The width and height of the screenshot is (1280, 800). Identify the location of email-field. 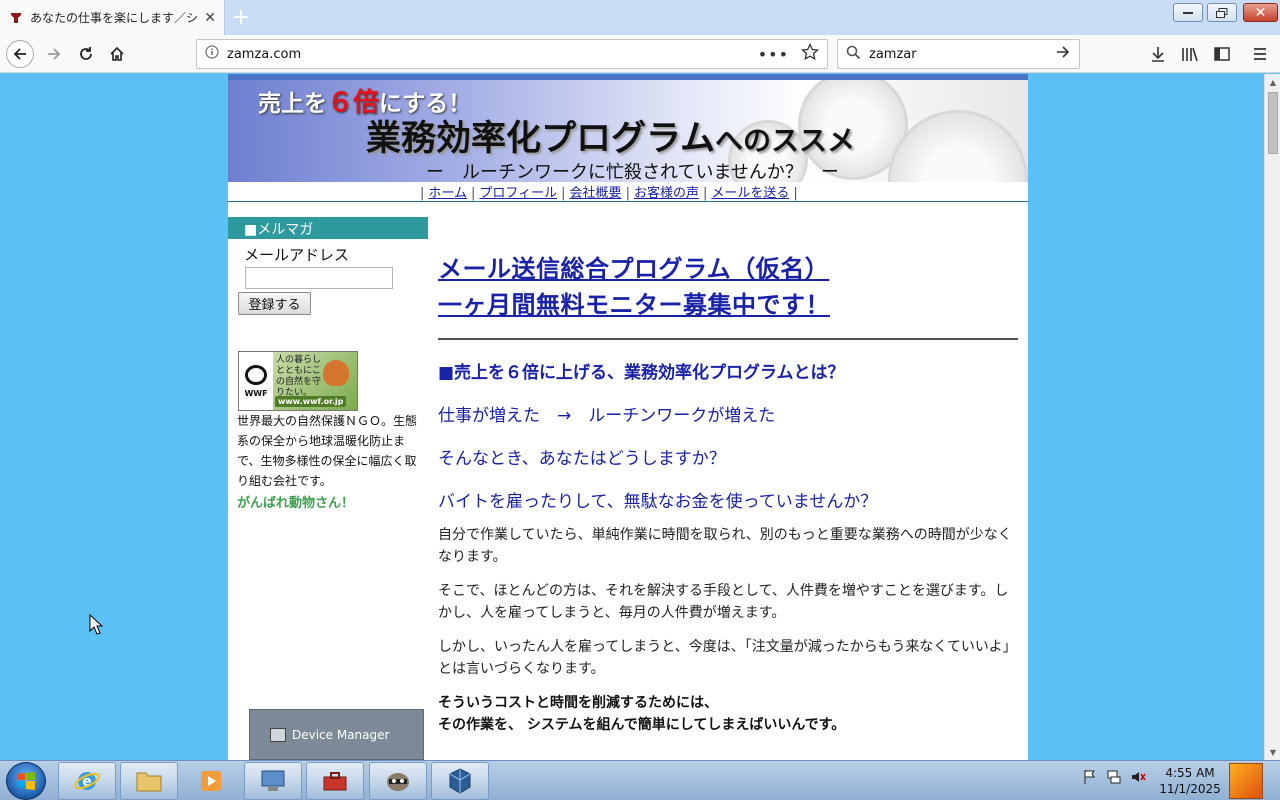
(319, 278).